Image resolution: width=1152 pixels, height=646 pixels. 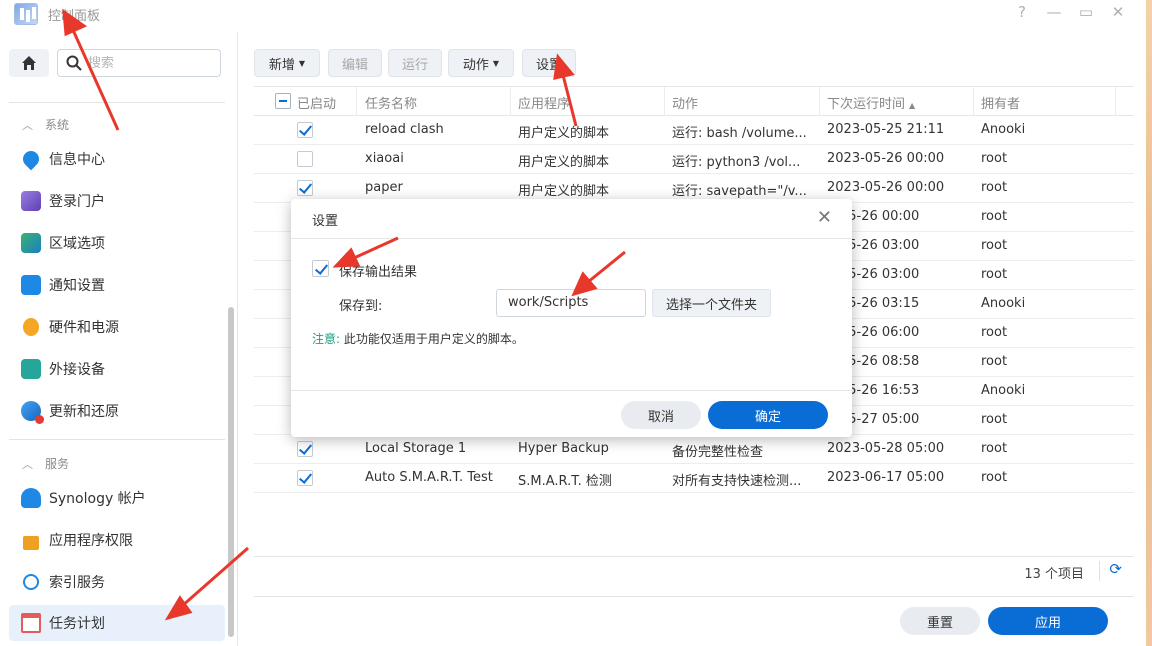 I want to click on section-label: 系统, so click(x=57, y=125).